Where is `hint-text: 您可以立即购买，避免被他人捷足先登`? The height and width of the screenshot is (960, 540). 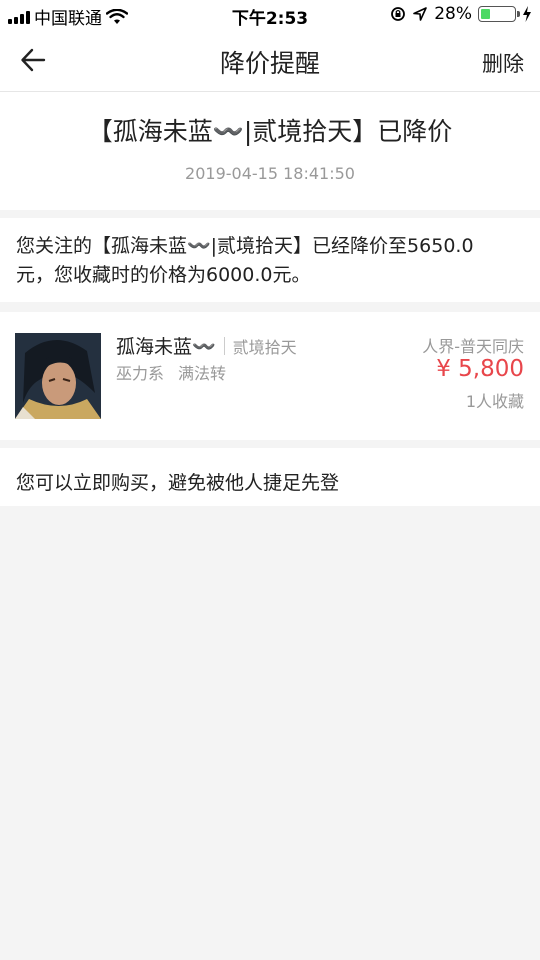 hint-text: 您可以立即购买，避免被他人捷足先登 is located at coordinates (178, 483).